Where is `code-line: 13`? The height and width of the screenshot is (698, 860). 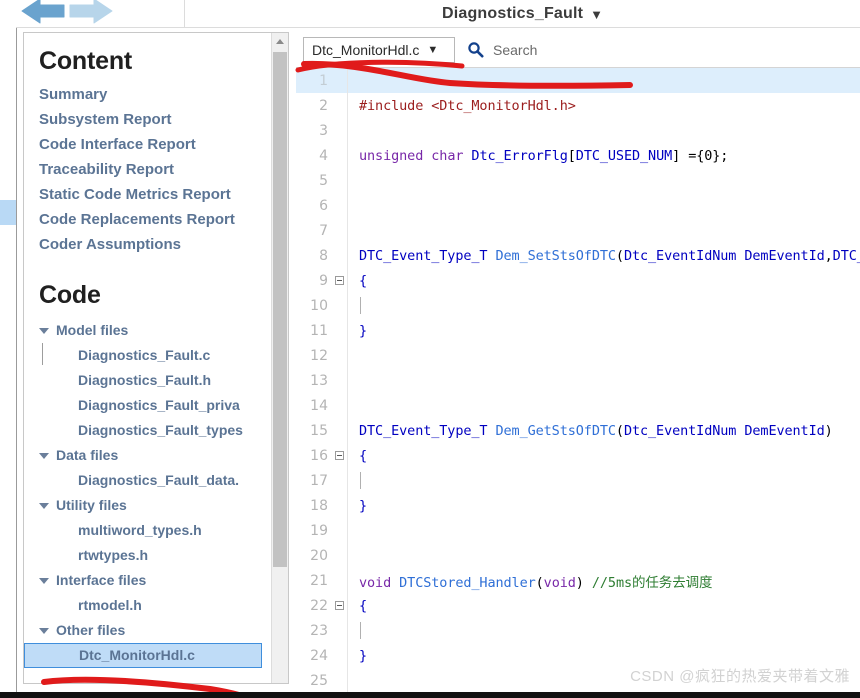
code-line: 13 is located at coordinates (578, 380).